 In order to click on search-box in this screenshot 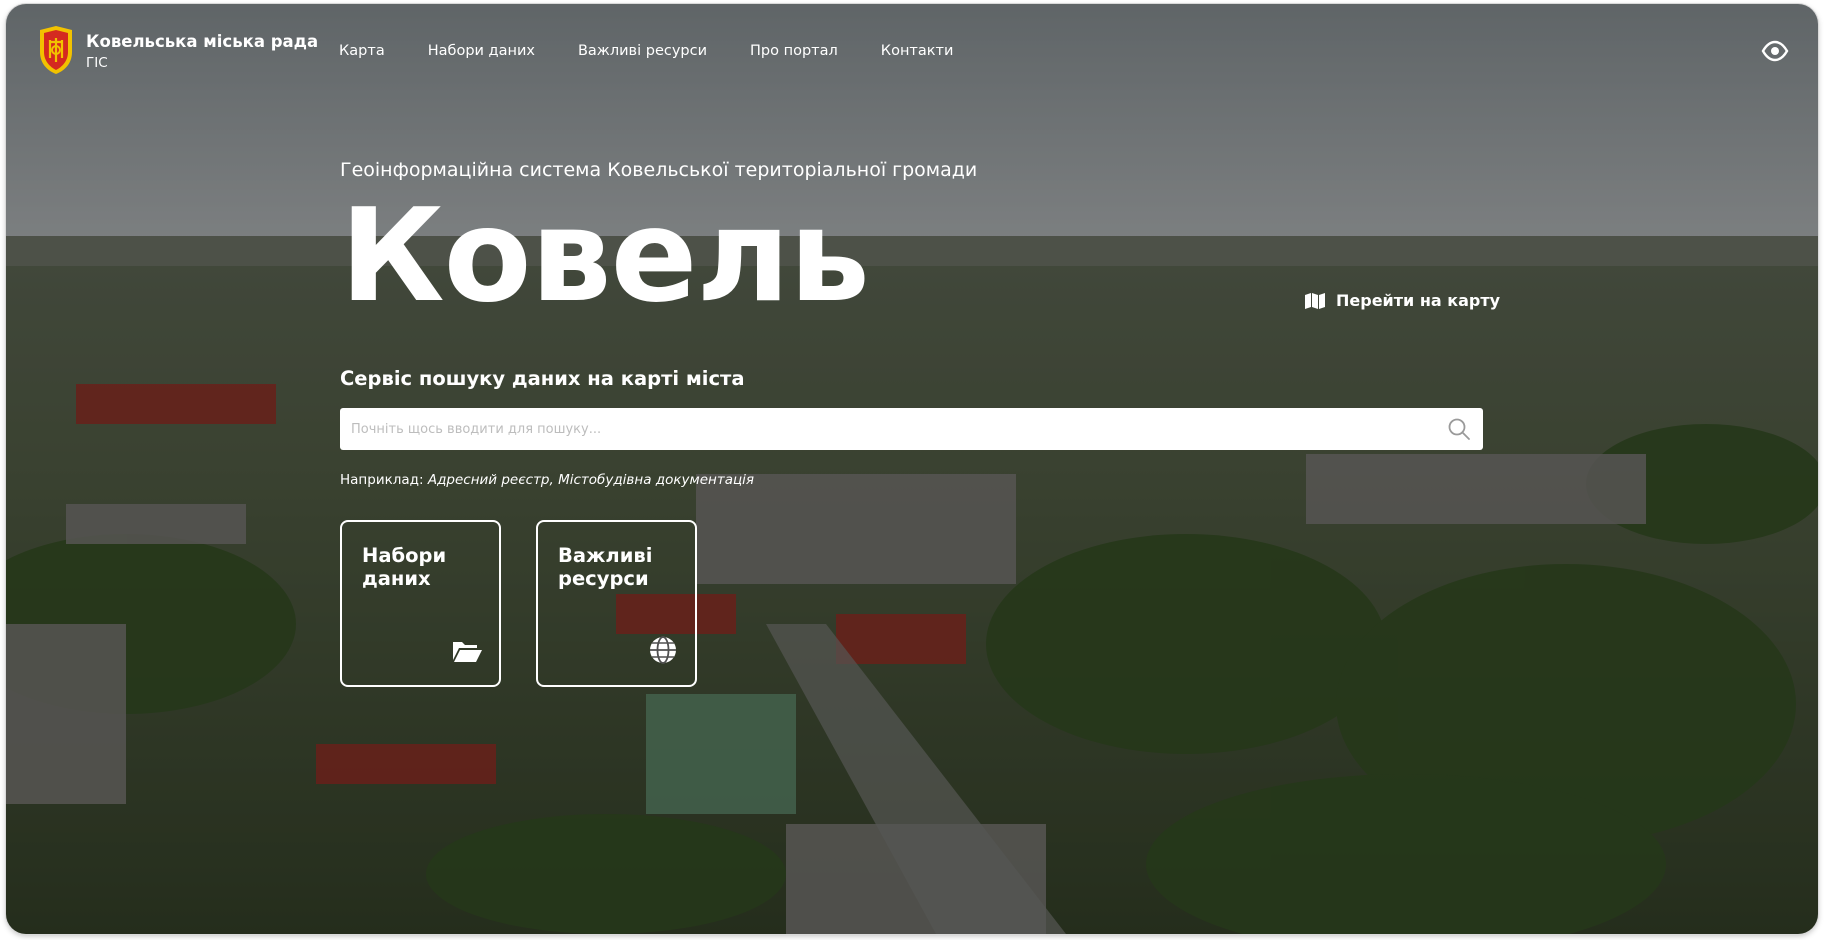, I will do `click(911, 429)`.